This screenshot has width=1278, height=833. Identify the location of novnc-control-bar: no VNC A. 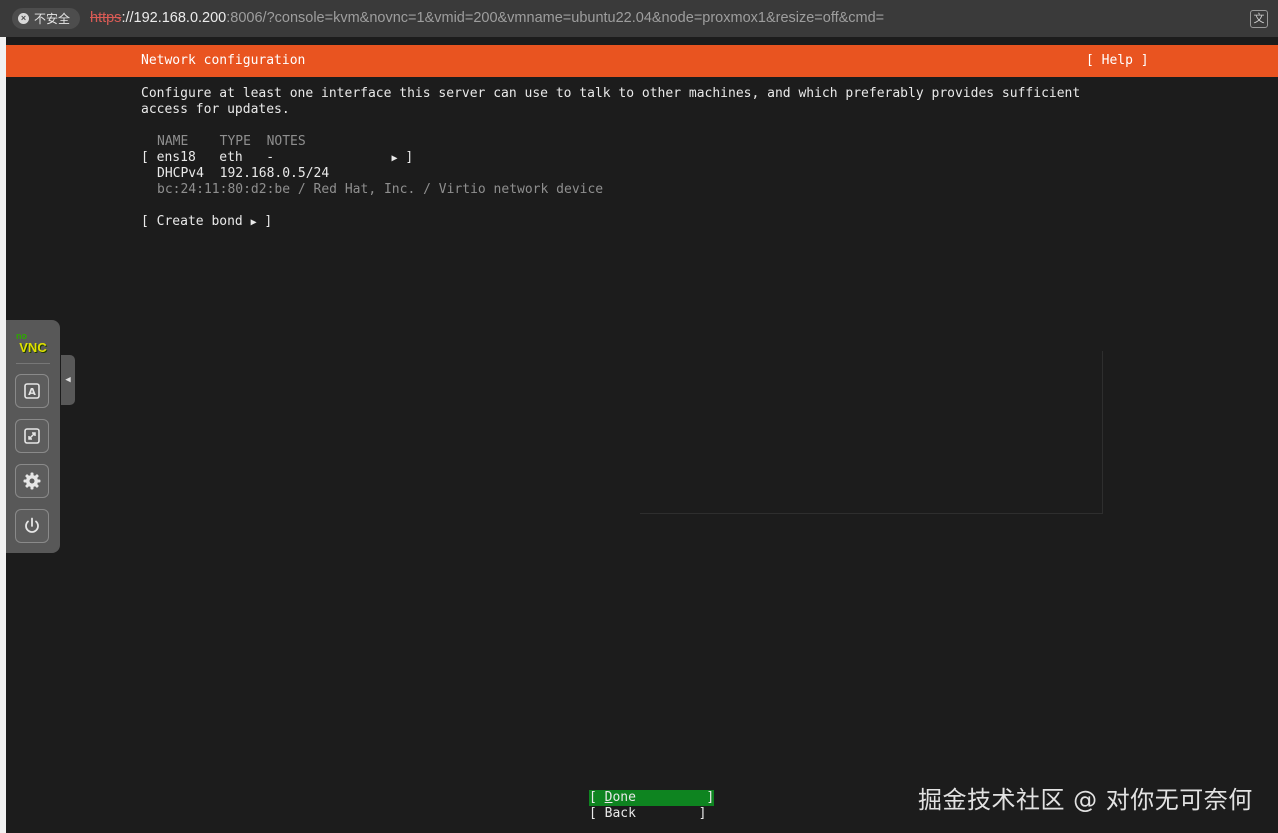
(33, 436).